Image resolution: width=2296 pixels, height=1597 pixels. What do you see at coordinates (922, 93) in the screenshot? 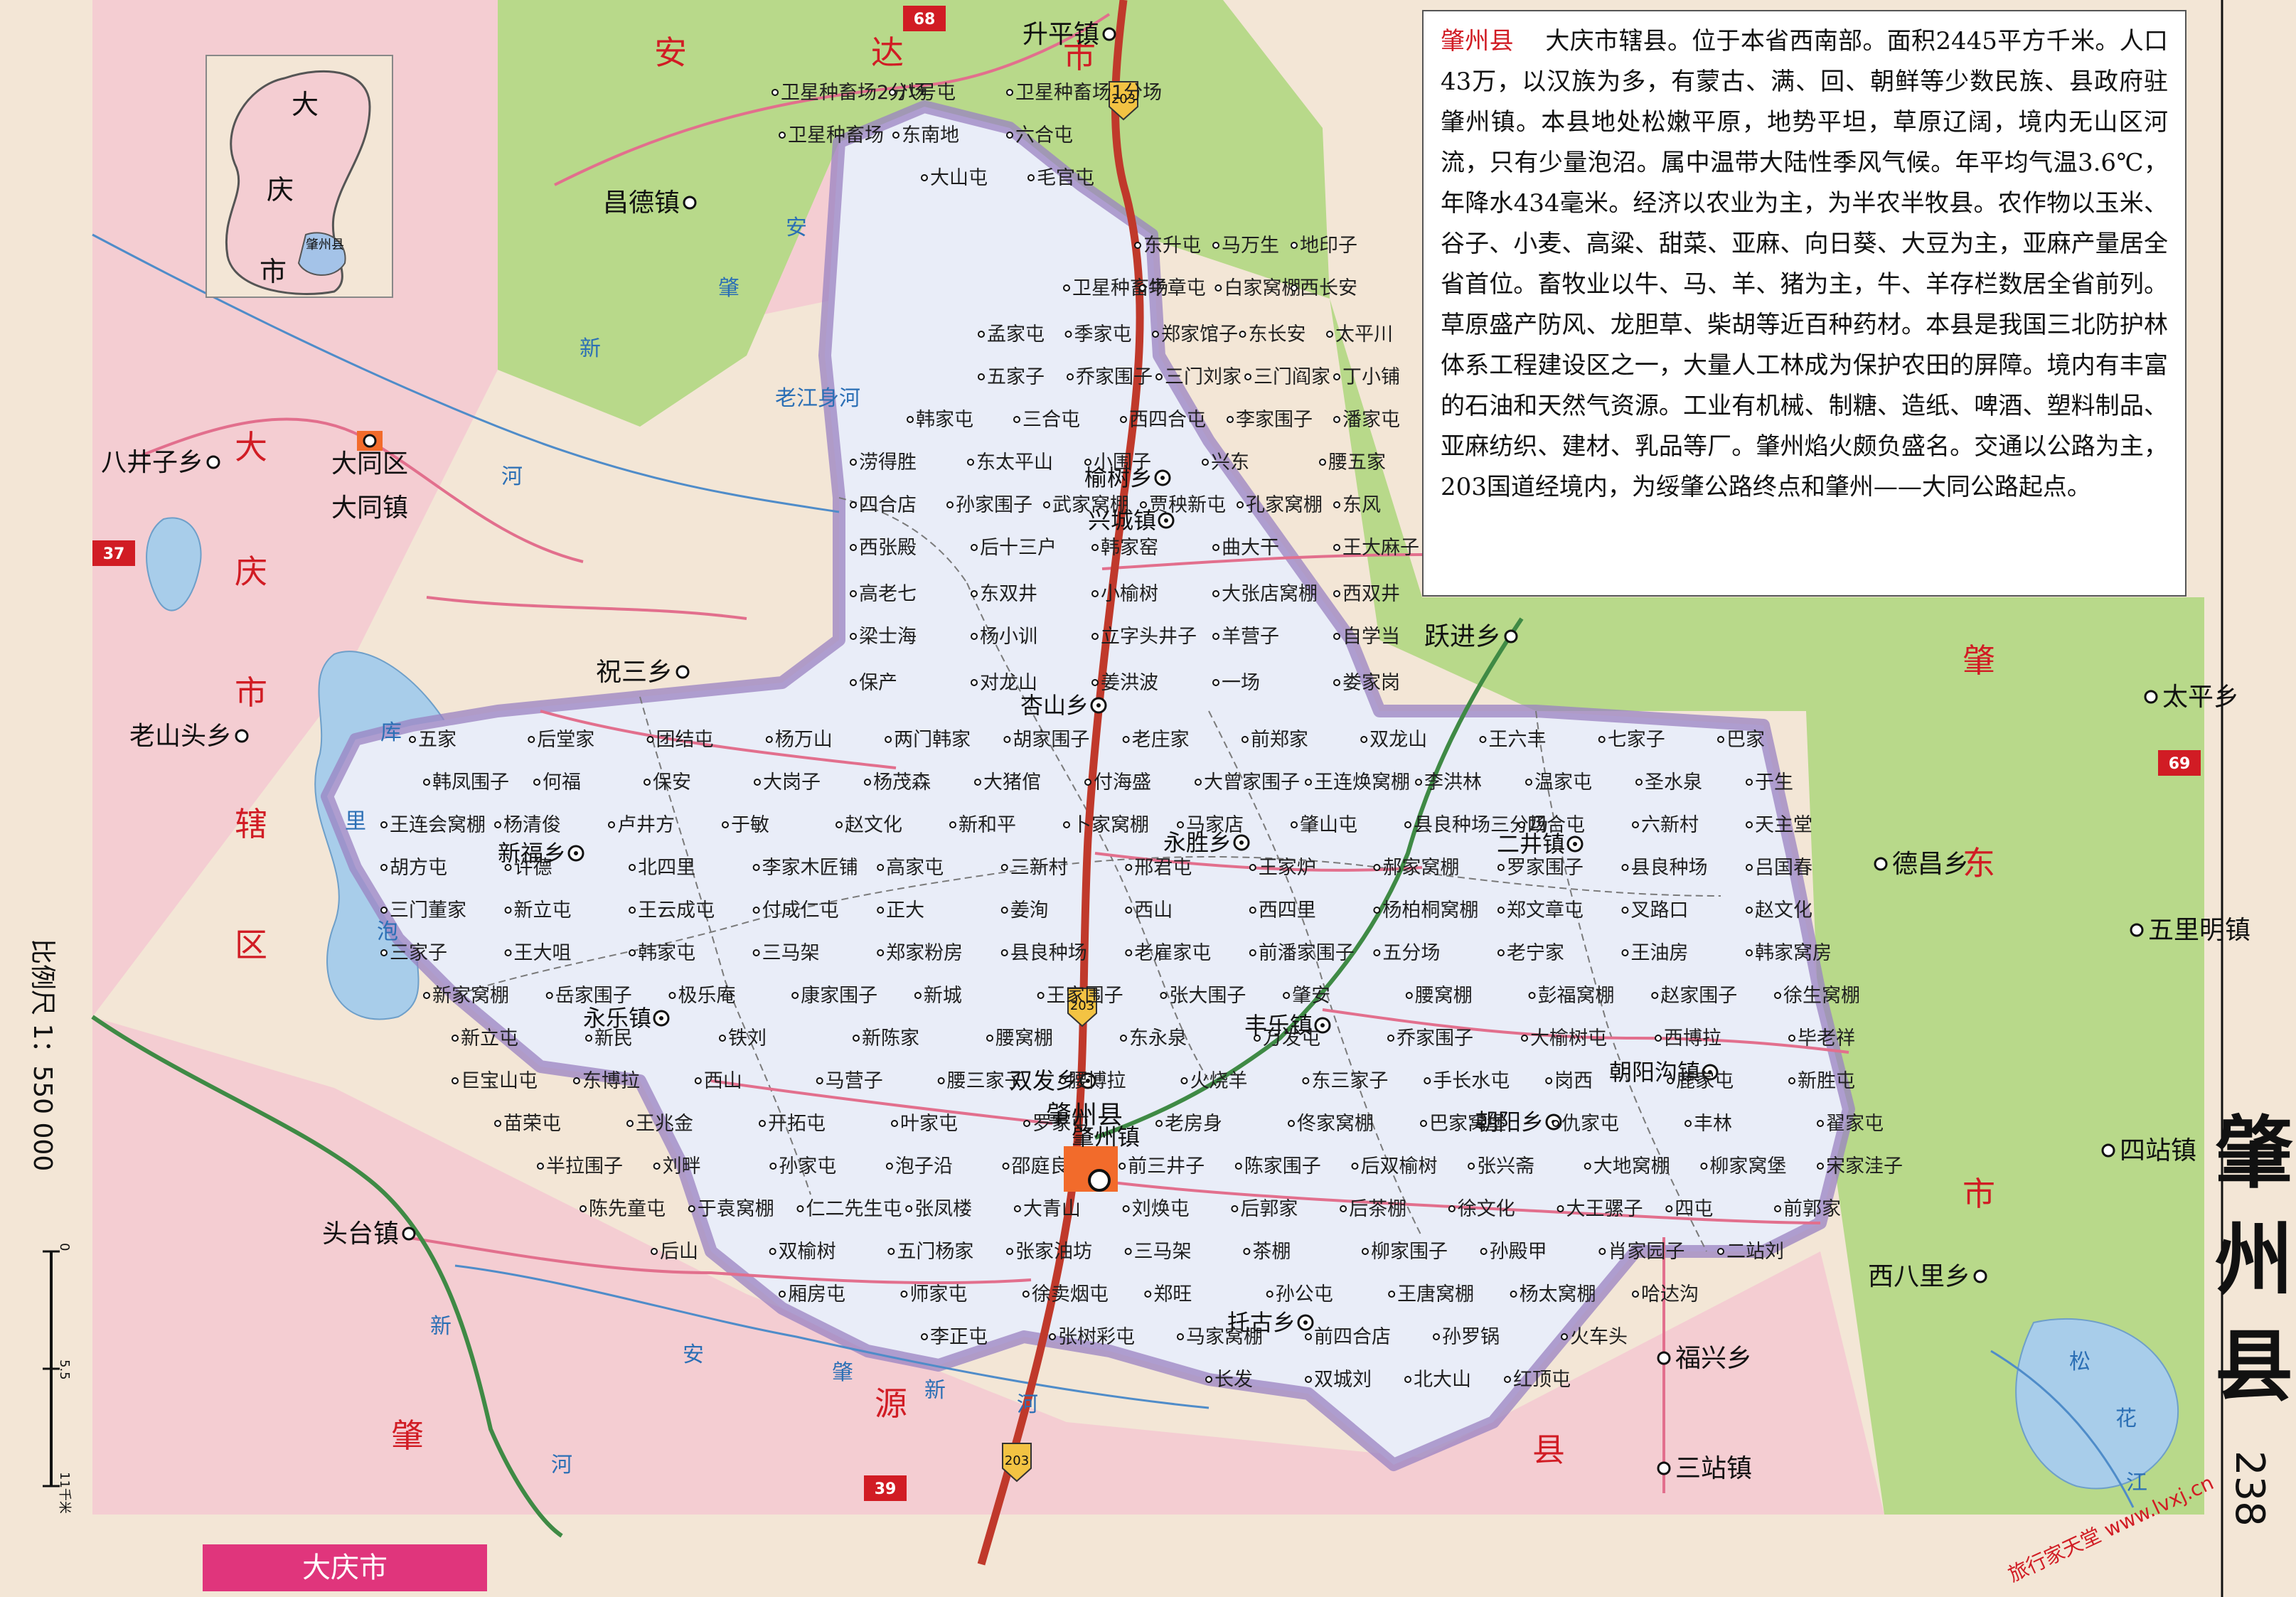
I see `village-marker: 八号屯` at bounding box center [922, 93].